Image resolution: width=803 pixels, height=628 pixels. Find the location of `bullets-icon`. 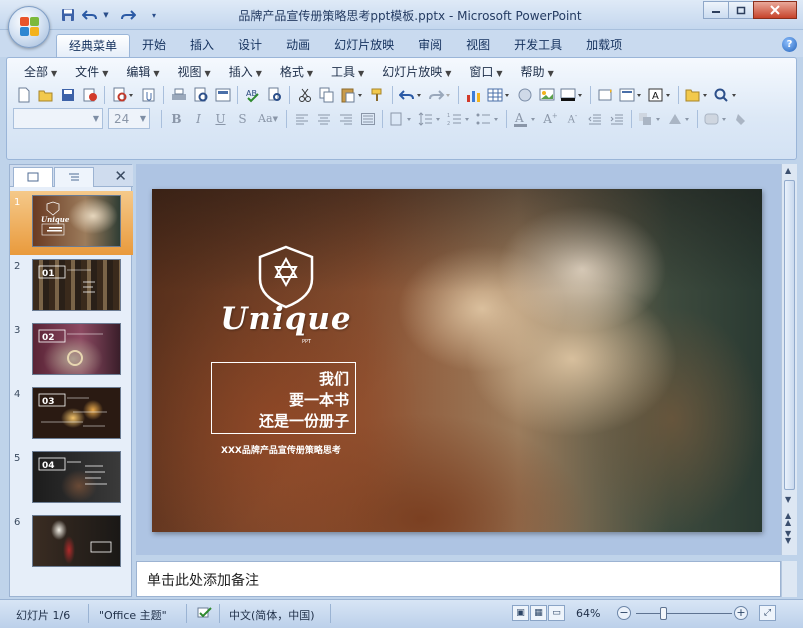

bullets-icon is located at coordinates (488, 119).